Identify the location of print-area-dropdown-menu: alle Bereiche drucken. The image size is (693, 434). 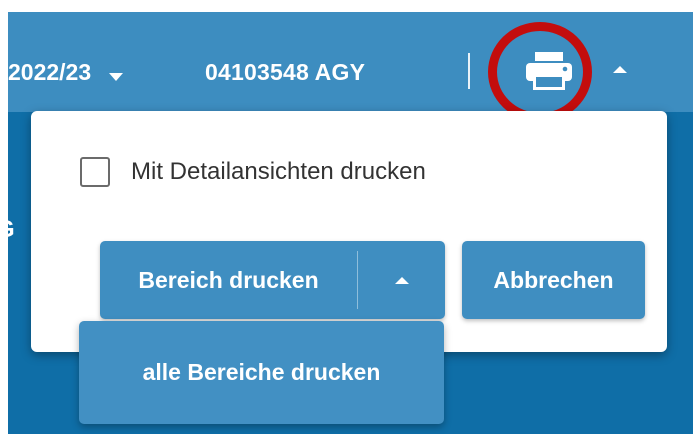
(261, 372).